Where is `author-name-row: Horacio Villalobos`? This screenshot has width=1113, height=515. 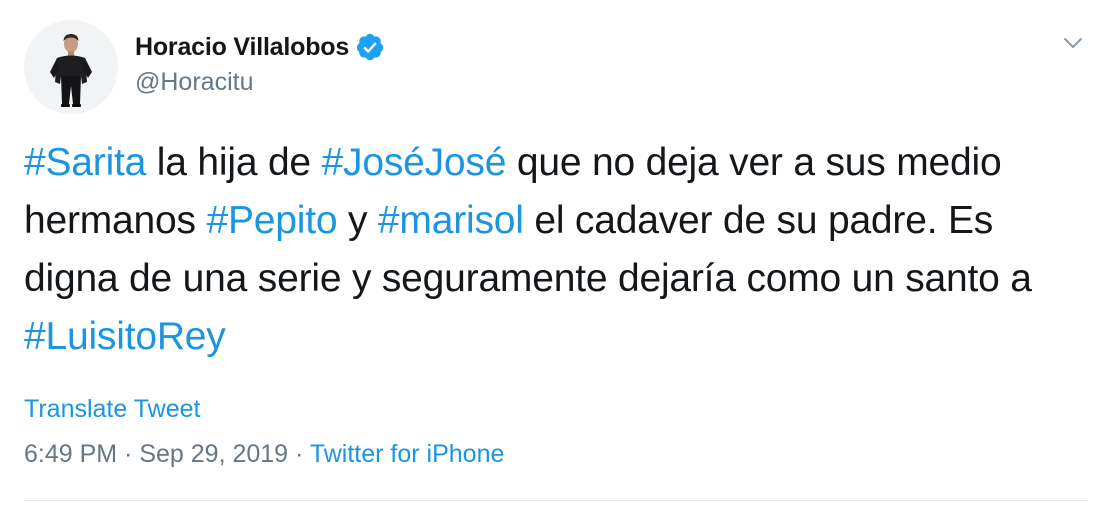 author-name-row: Horacio Villalobos is located at coordinates (260, 47).